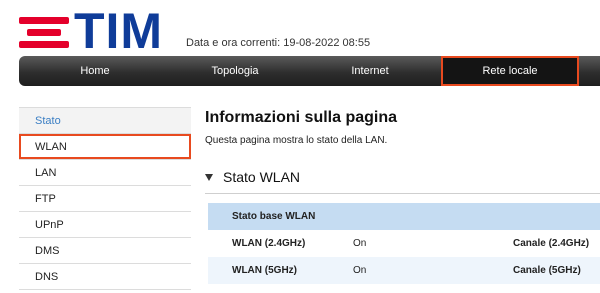  I want to click on wlan-name: WLAN (2.4GHz), so click(269, 243).